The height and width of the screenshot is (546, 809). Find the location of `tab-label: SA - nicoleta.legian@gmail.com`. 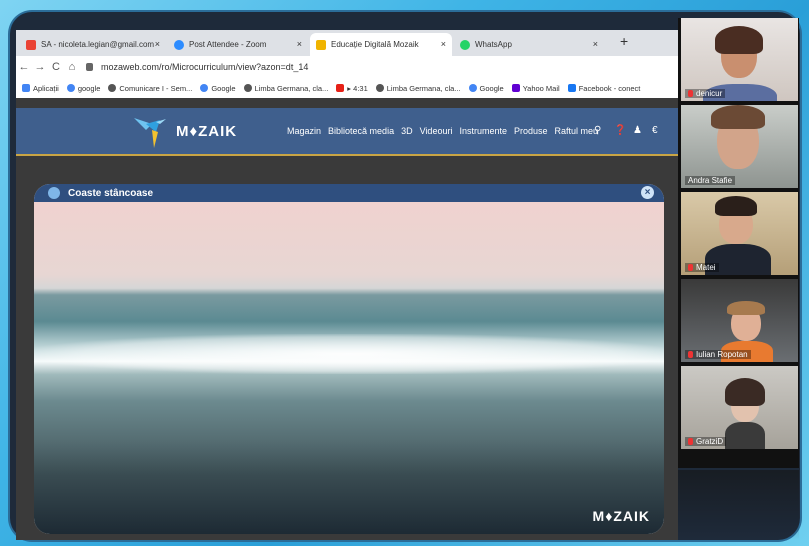

tab-label: SA - nicoleta.legian@gmail.com is located at coordinates (98, 44).